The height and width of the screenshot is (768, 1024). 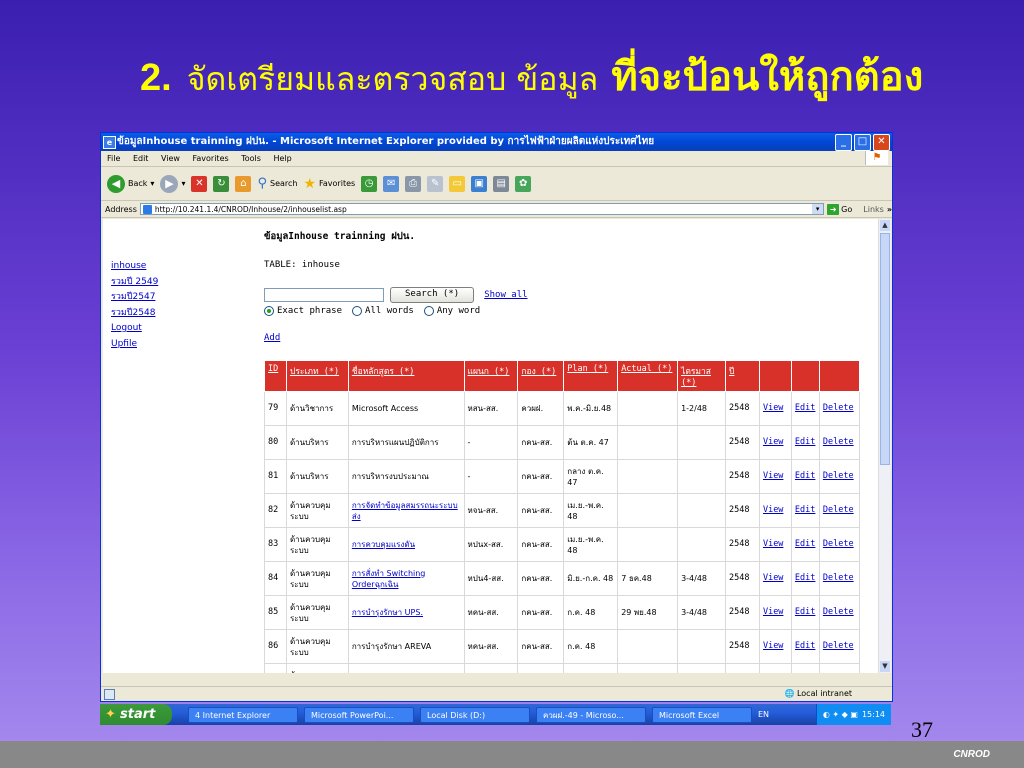 I want to click on column-header: ไตรมาส (*), so click(x=701, y=376).